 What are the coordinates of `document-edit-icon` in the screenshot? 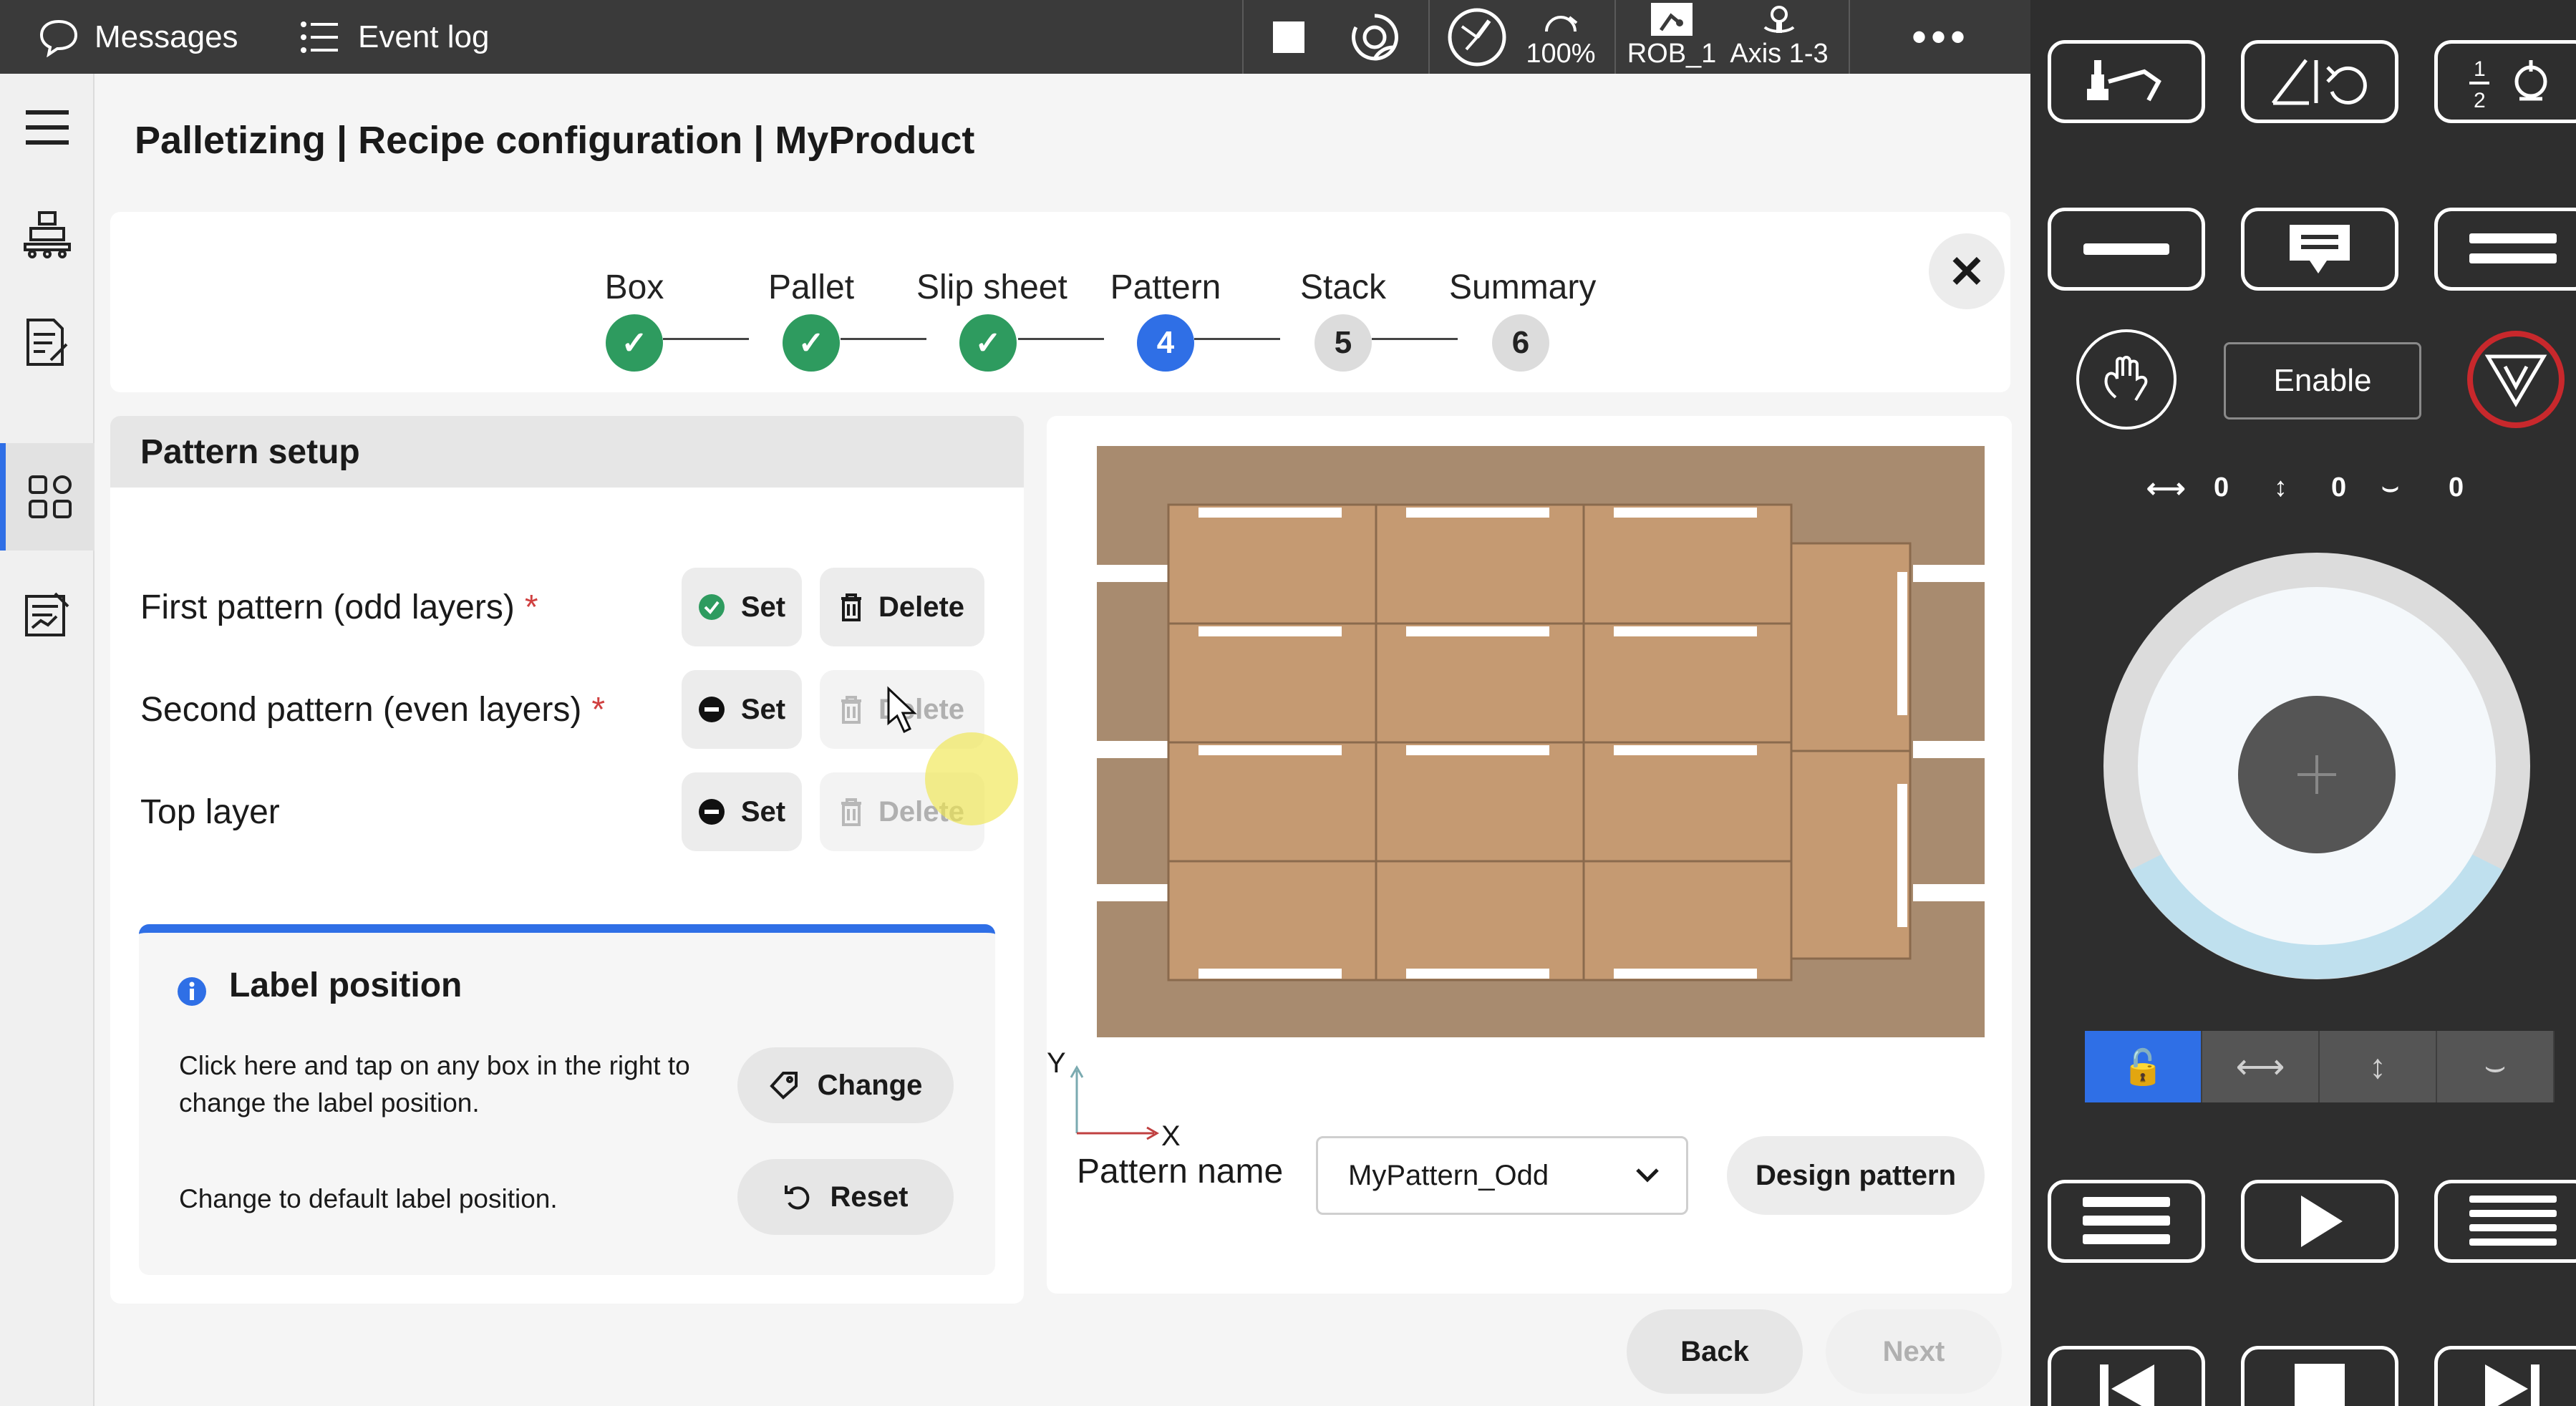 It's located at (47, 342).